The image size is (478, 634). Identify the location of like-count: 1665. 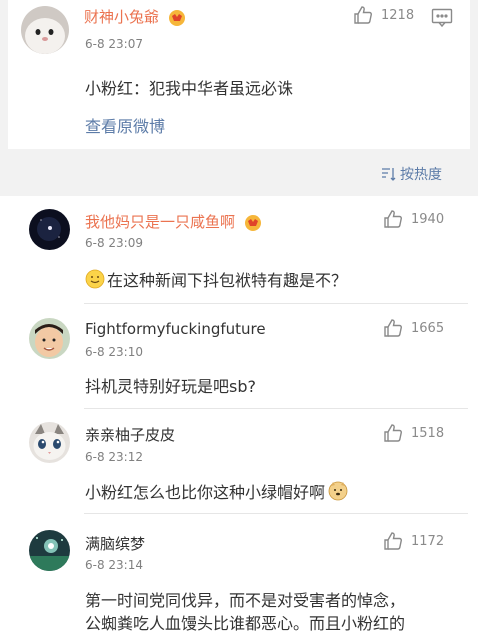
(428, 328).